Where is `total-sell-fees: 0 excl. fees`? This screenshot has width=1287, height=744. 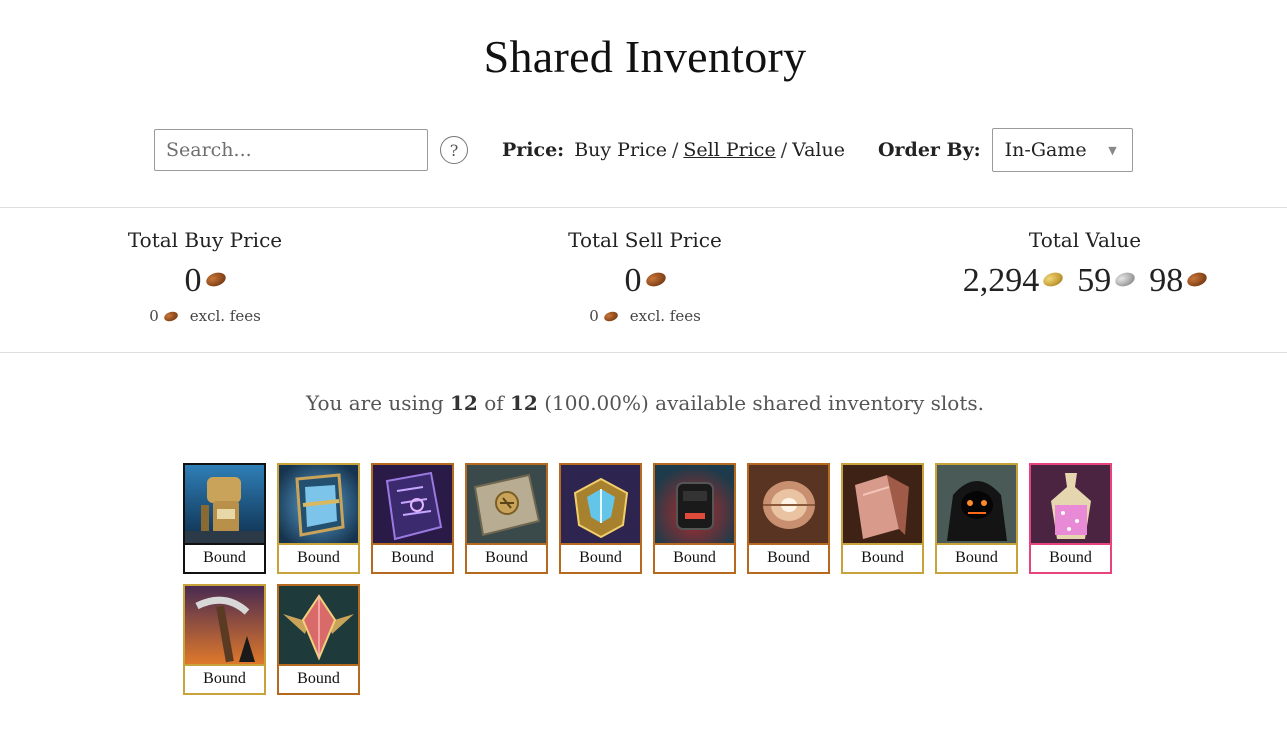 total-sell-fees: 0 excl. fees is located at coordinates (645, 316).